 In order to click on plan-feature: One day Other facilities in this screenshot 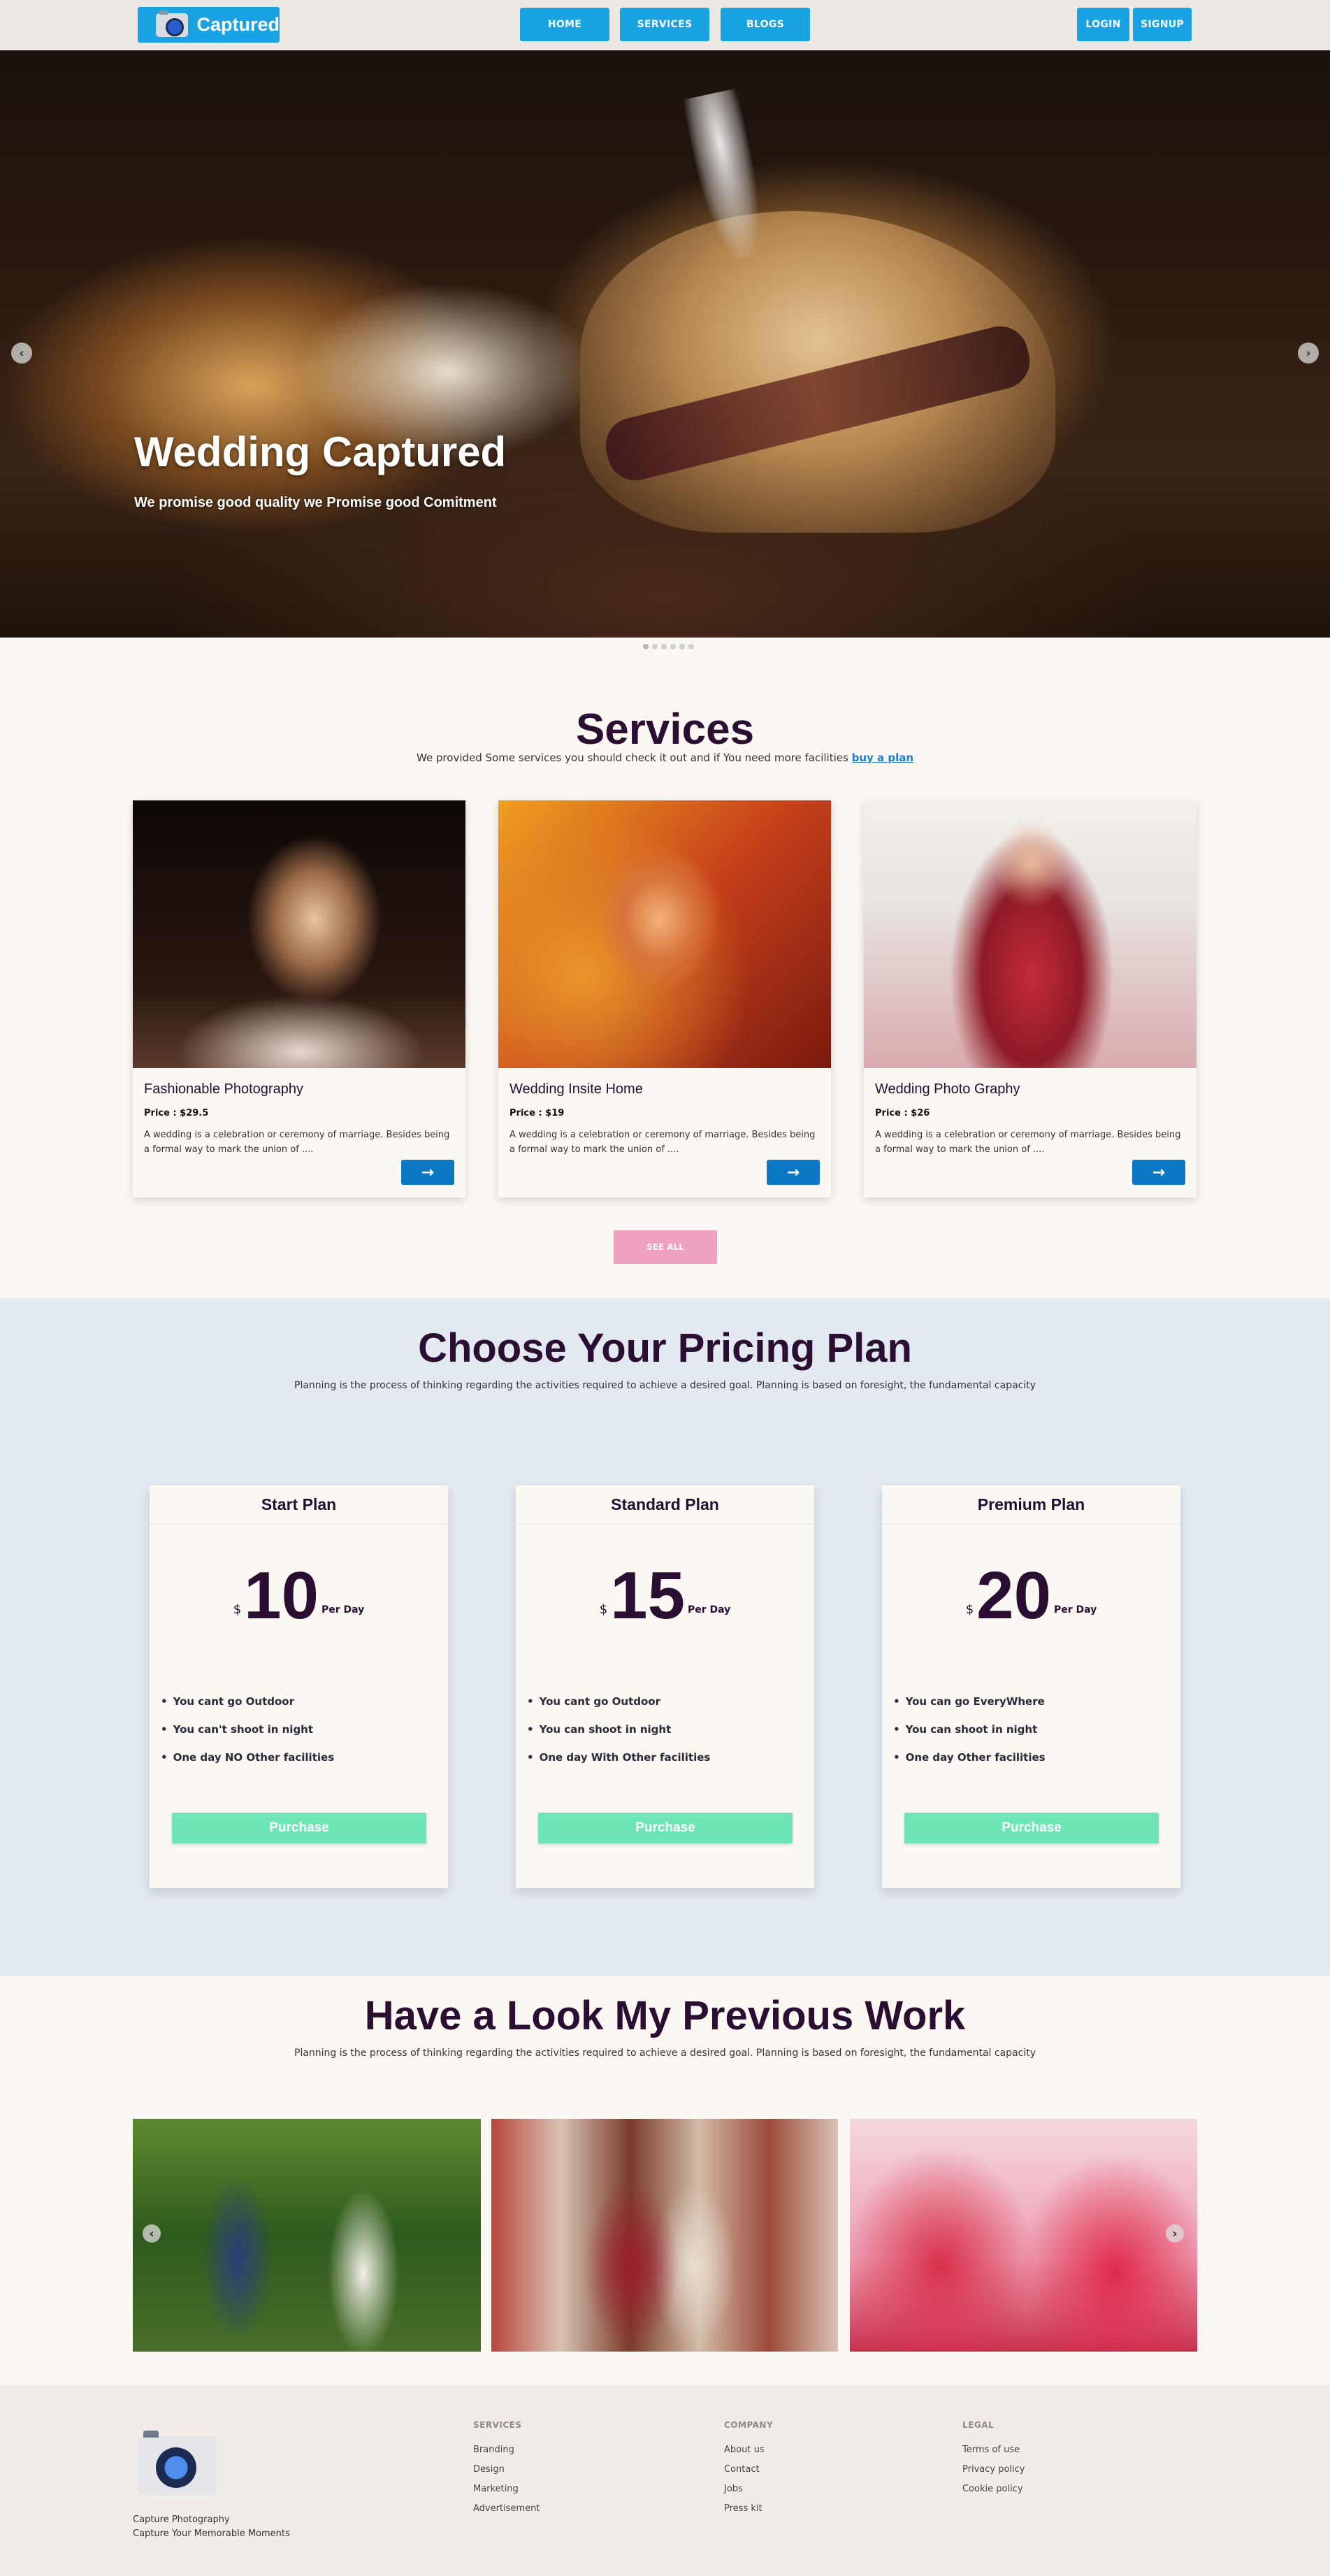, I will do `click(969, 1757)`.